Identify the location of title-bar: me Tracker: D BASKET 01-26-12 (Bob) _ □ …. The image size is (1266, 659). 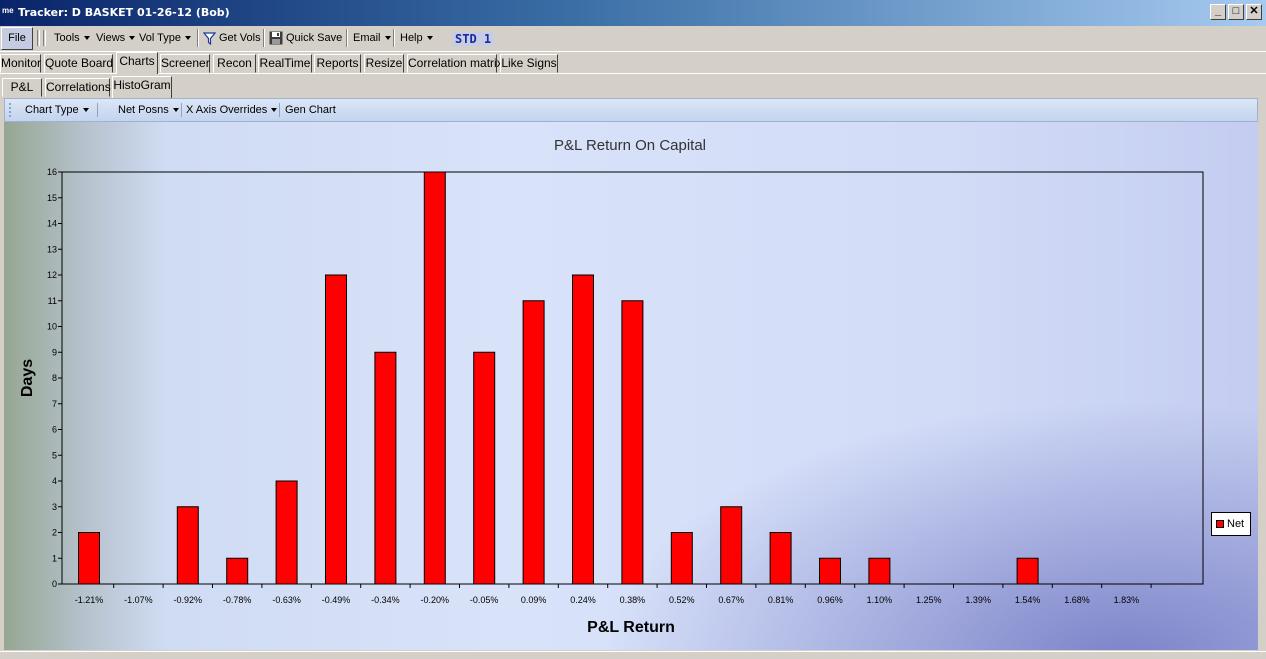
(633, 13).